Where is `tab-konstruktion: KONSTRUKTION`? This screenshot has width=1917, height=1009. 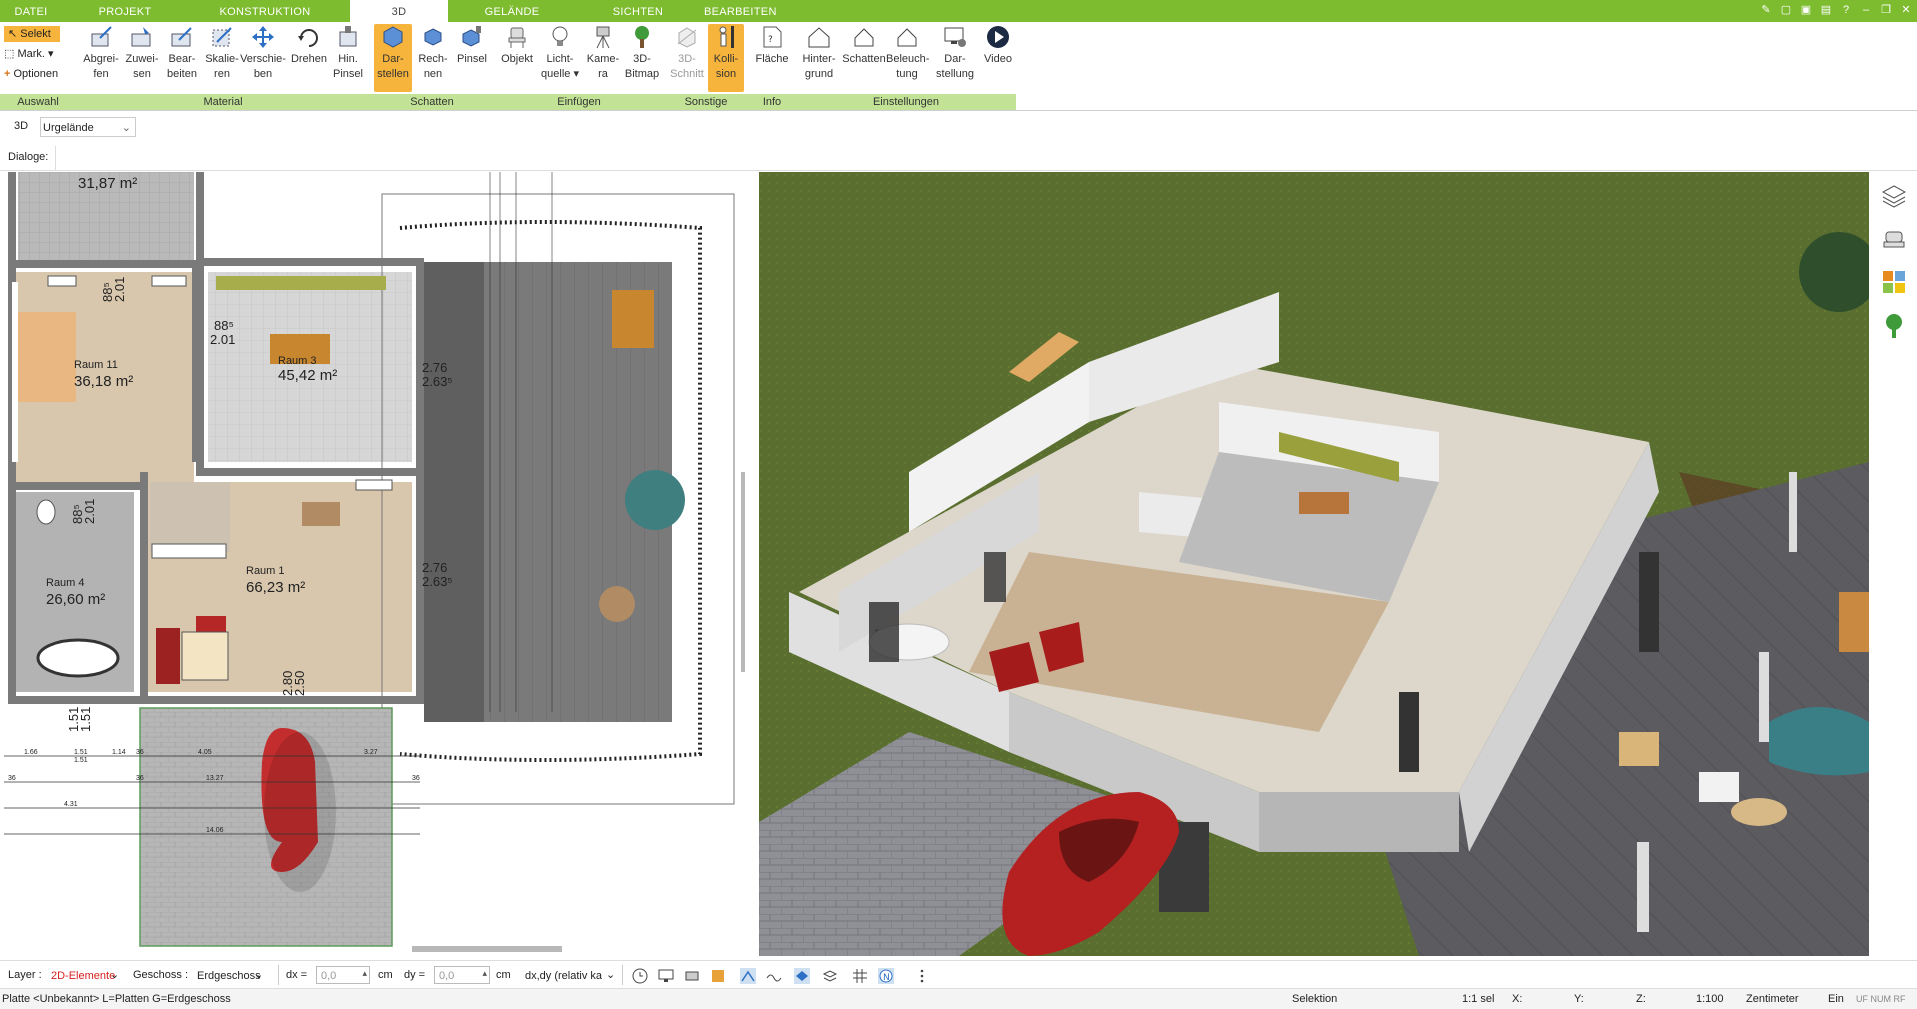
tab-konstruktion: KONSTRUKTION is located at coordinates (265, 11).